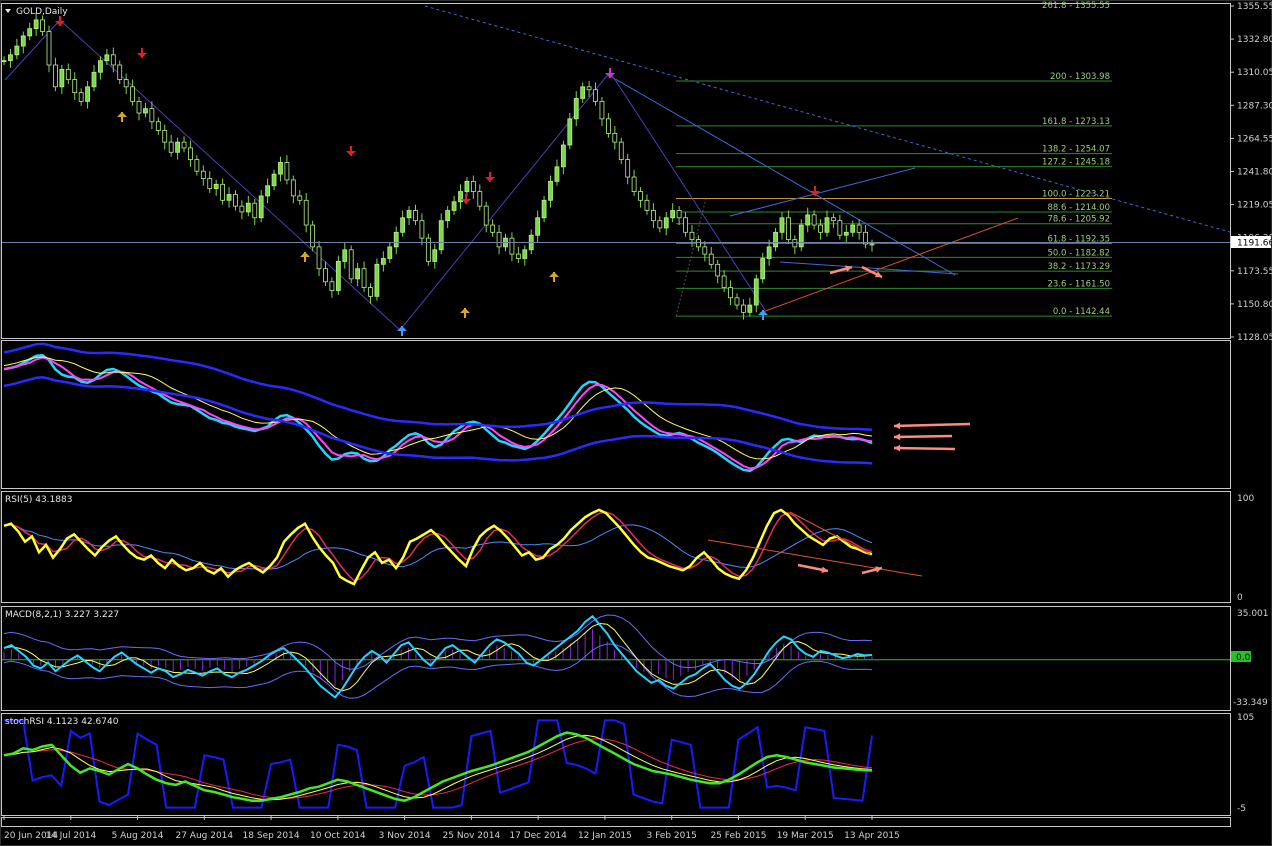  Describe the element at coordinates (1246, 658) in the screenshot. I see `macd-axis-zero: 0.00` at that location.